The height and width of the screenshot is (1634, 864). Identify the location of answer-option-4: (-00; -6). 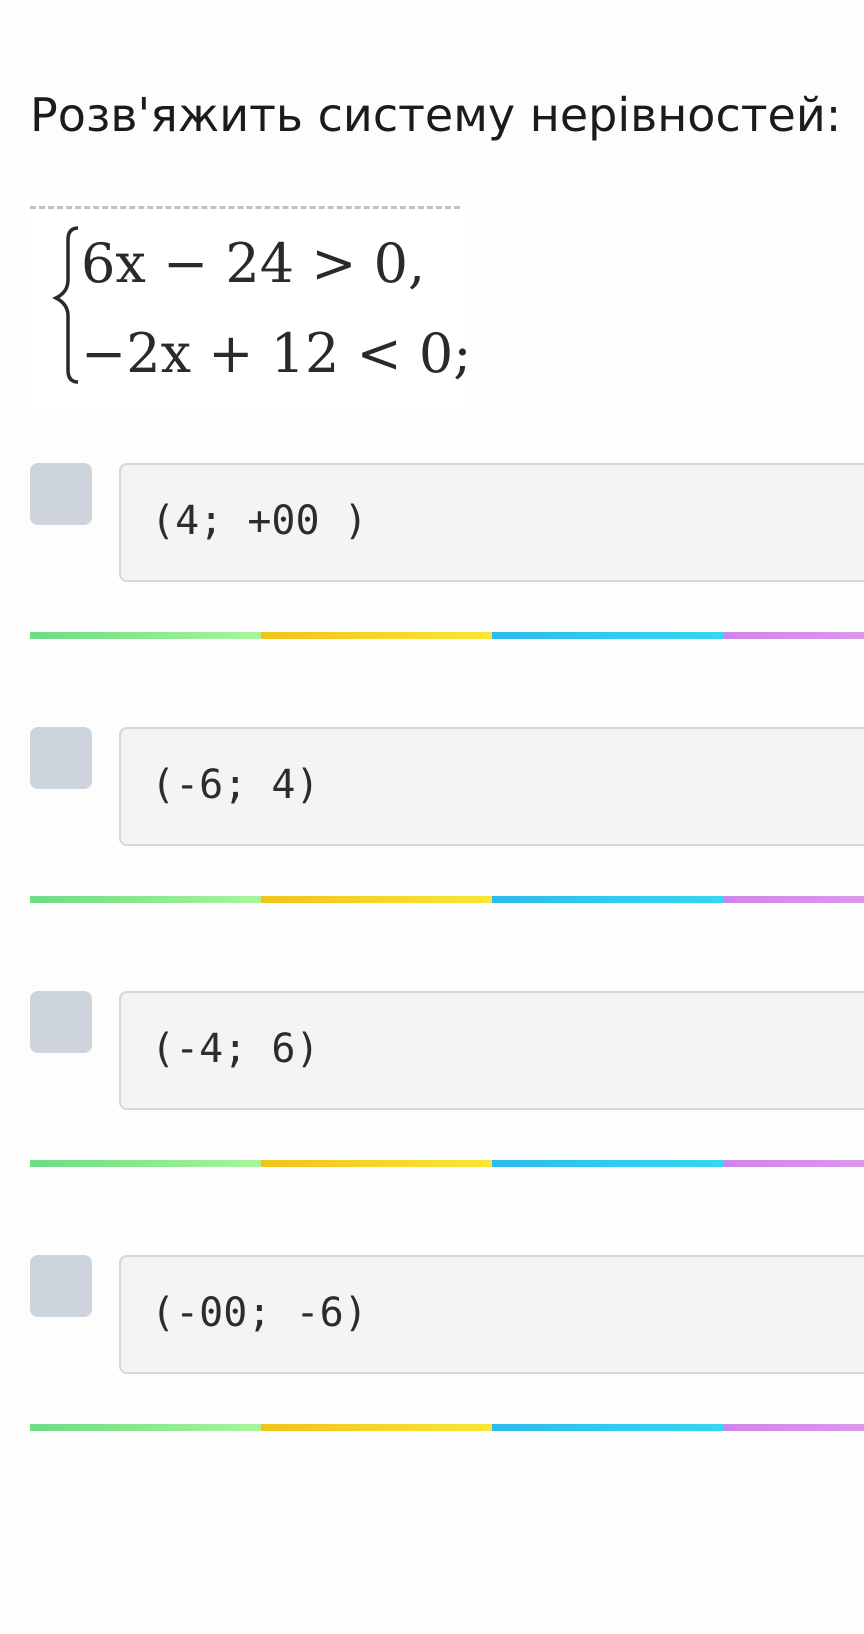
(432, 1325).